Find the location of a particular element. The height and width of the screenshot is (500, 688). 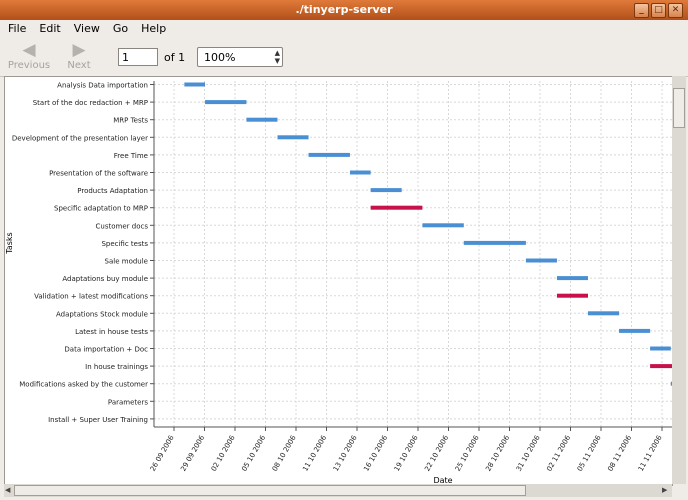

zoom-value: 100% is located at coordinates (220, 57).